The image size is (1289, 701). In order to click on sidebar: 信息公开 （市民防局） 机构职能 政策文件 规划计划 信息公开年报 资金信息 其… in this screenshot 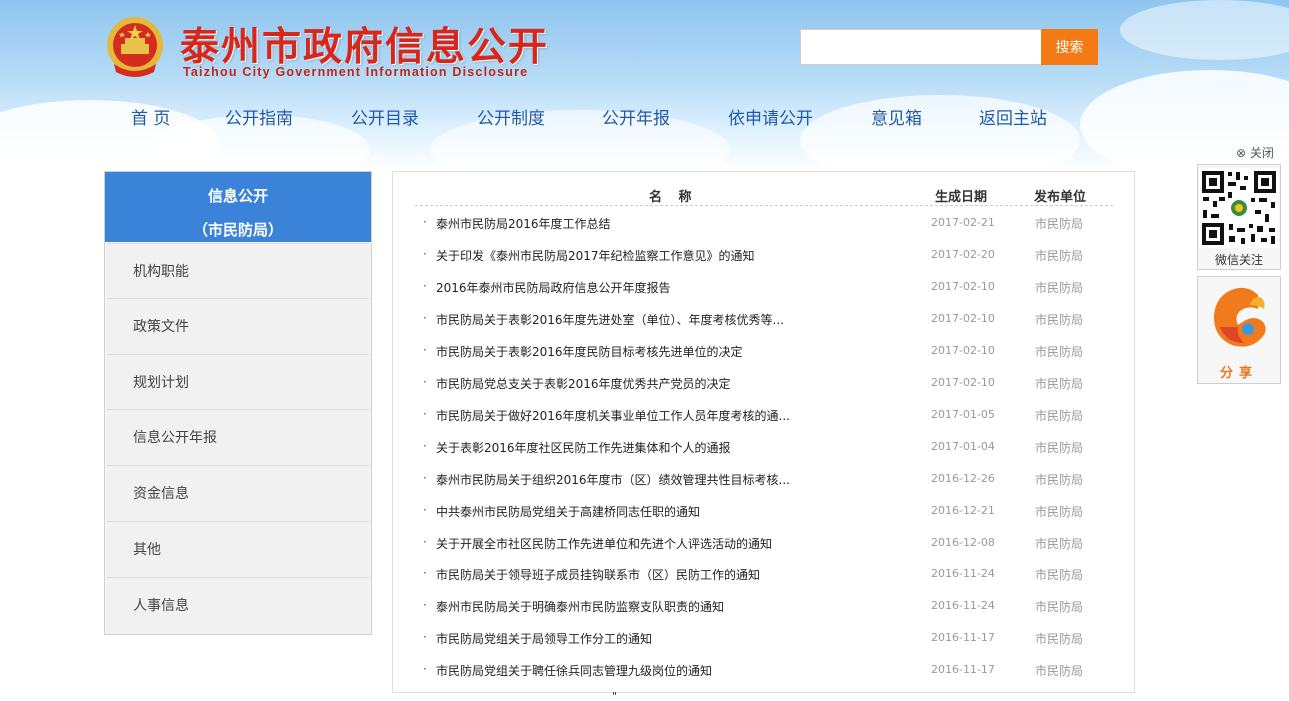, I will do `click(238, 403)`.